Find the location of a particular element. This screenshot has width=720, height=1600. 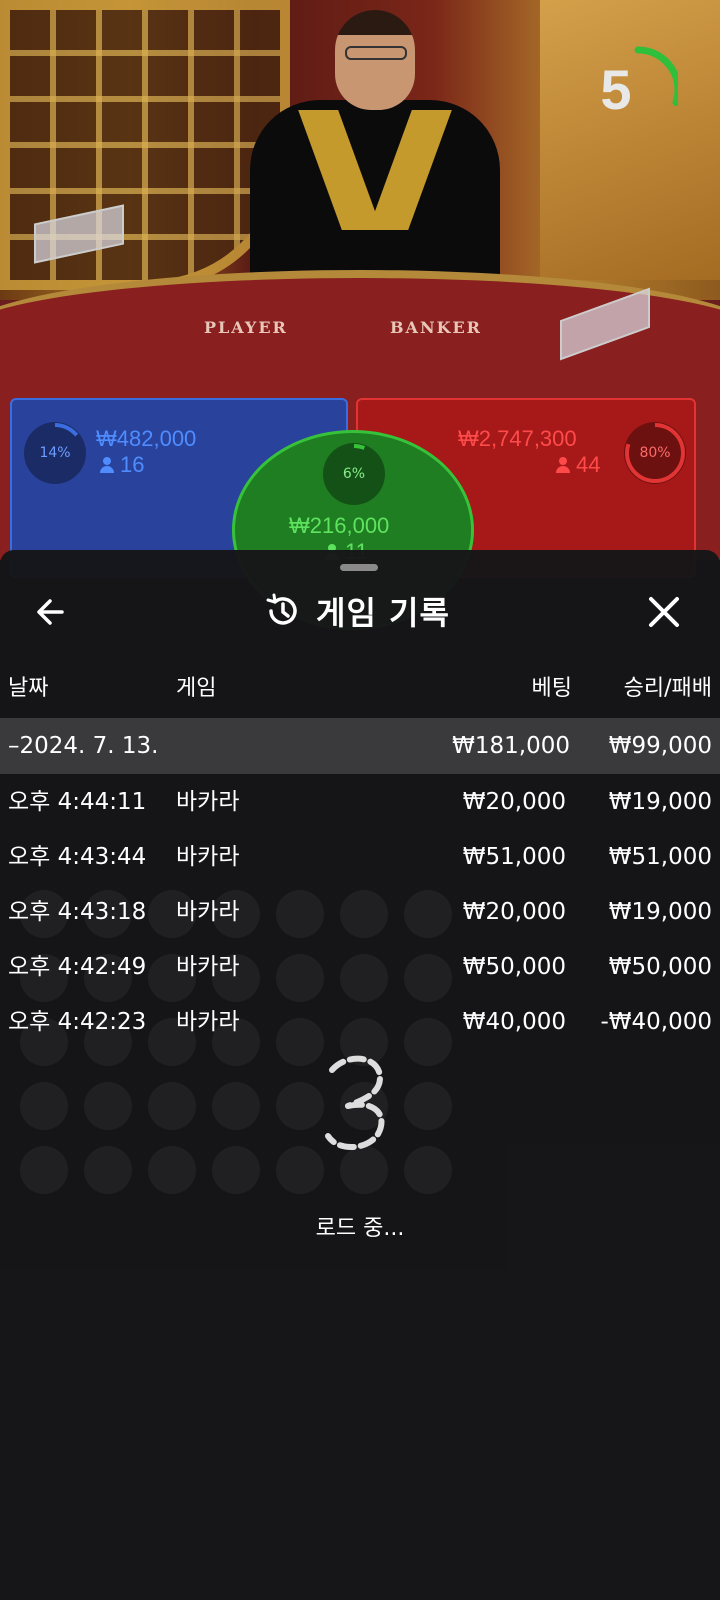

table-label-banker: BANKER is located at coordinates (436, 327).